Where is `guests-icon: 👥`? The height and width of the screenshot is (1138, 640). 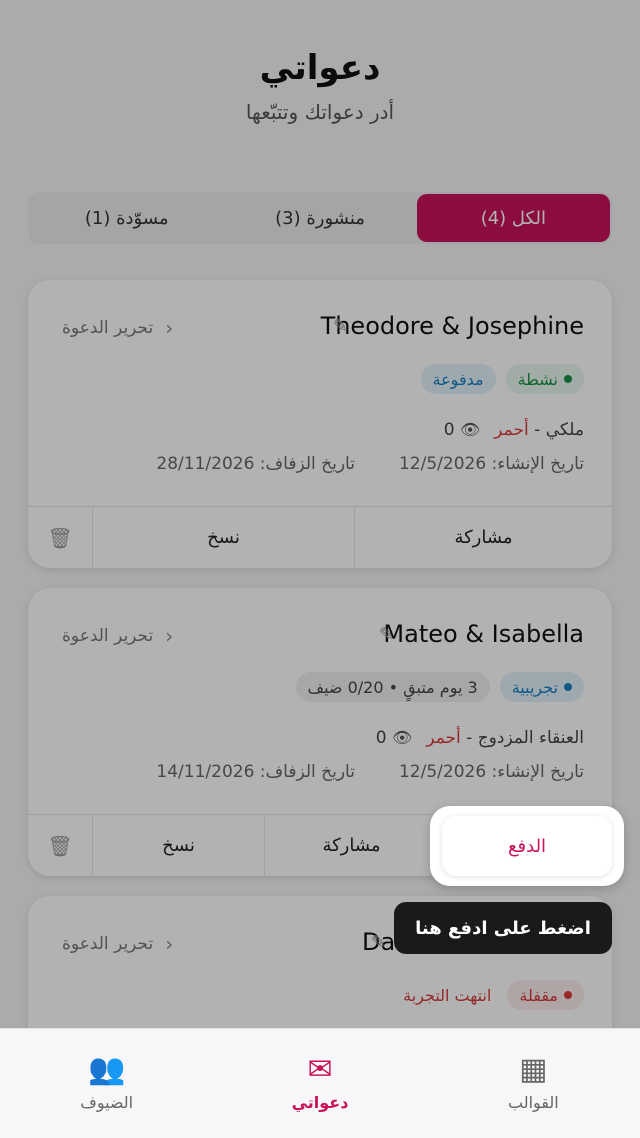 guests-icon: 👥 is located at coordinates (107, 1069).